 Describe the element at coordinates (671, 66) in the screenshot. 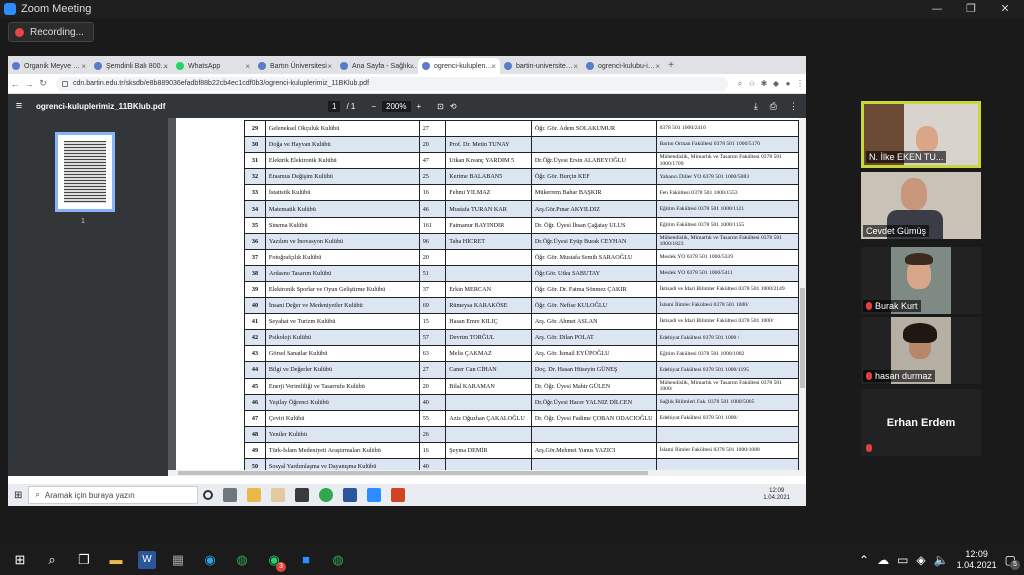

I see `new-tab-button: +` at that location.